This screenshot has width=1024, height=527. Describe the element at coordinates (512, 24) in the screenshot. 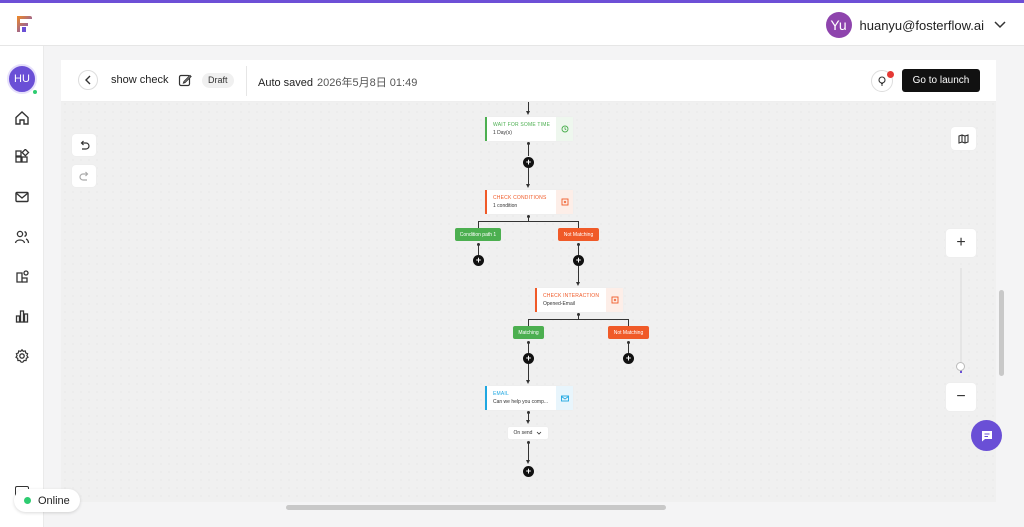

I see `app-header: Yu huanyu@fosterflow.ai` at that location.